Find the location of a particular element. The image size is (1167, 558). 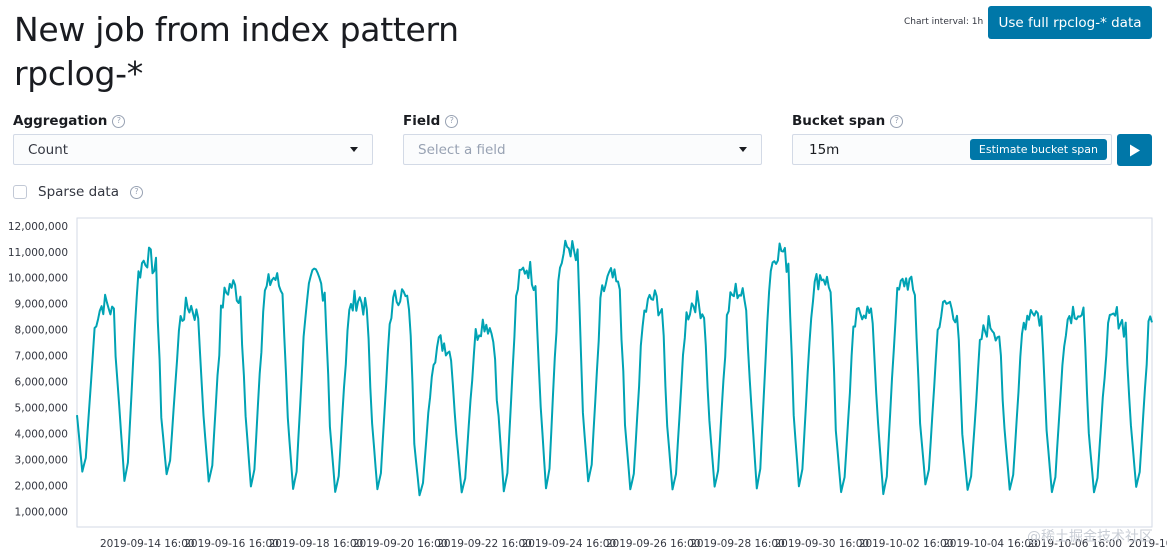

use-full-data-button: Use full rpclog-* data is located at coordinates (1070, 22).